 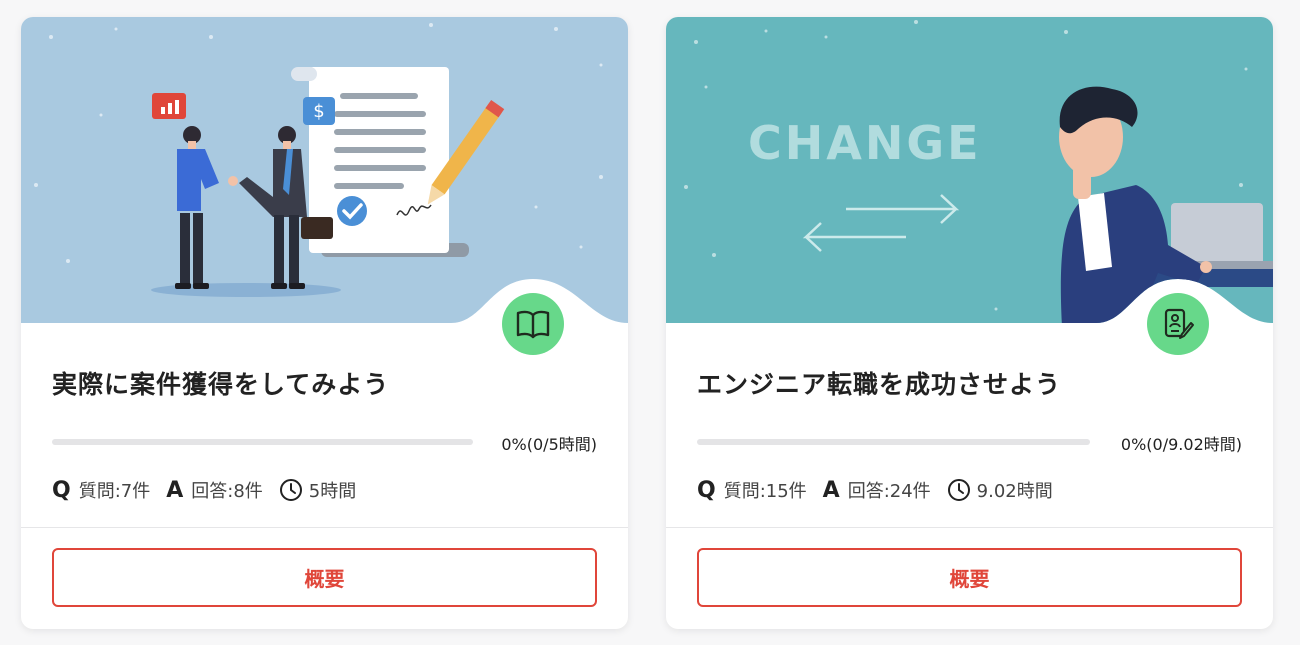 I want to click on progress-text: 0%(0/9.02時間), so click(x=1181, y=444).